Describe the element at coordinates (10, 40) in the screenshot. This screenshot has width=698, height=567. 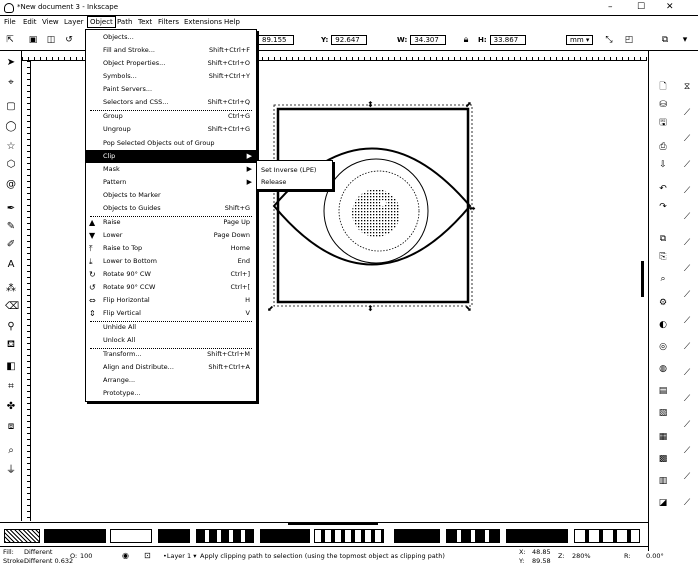
I see `select-all-icon: ⇱` at that location.